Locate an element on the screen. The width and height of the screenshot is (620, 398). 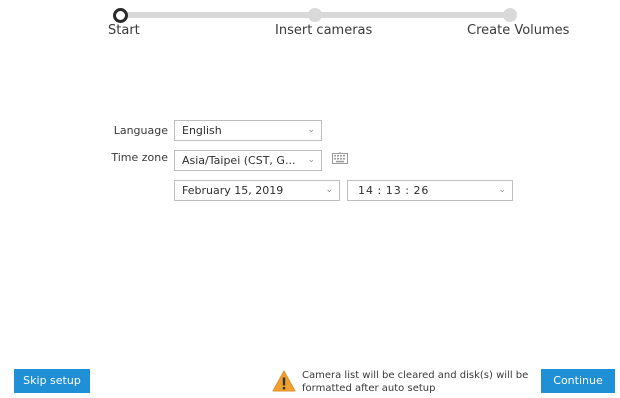
step-dot-create-volumes is located at coordinates (510, 15).